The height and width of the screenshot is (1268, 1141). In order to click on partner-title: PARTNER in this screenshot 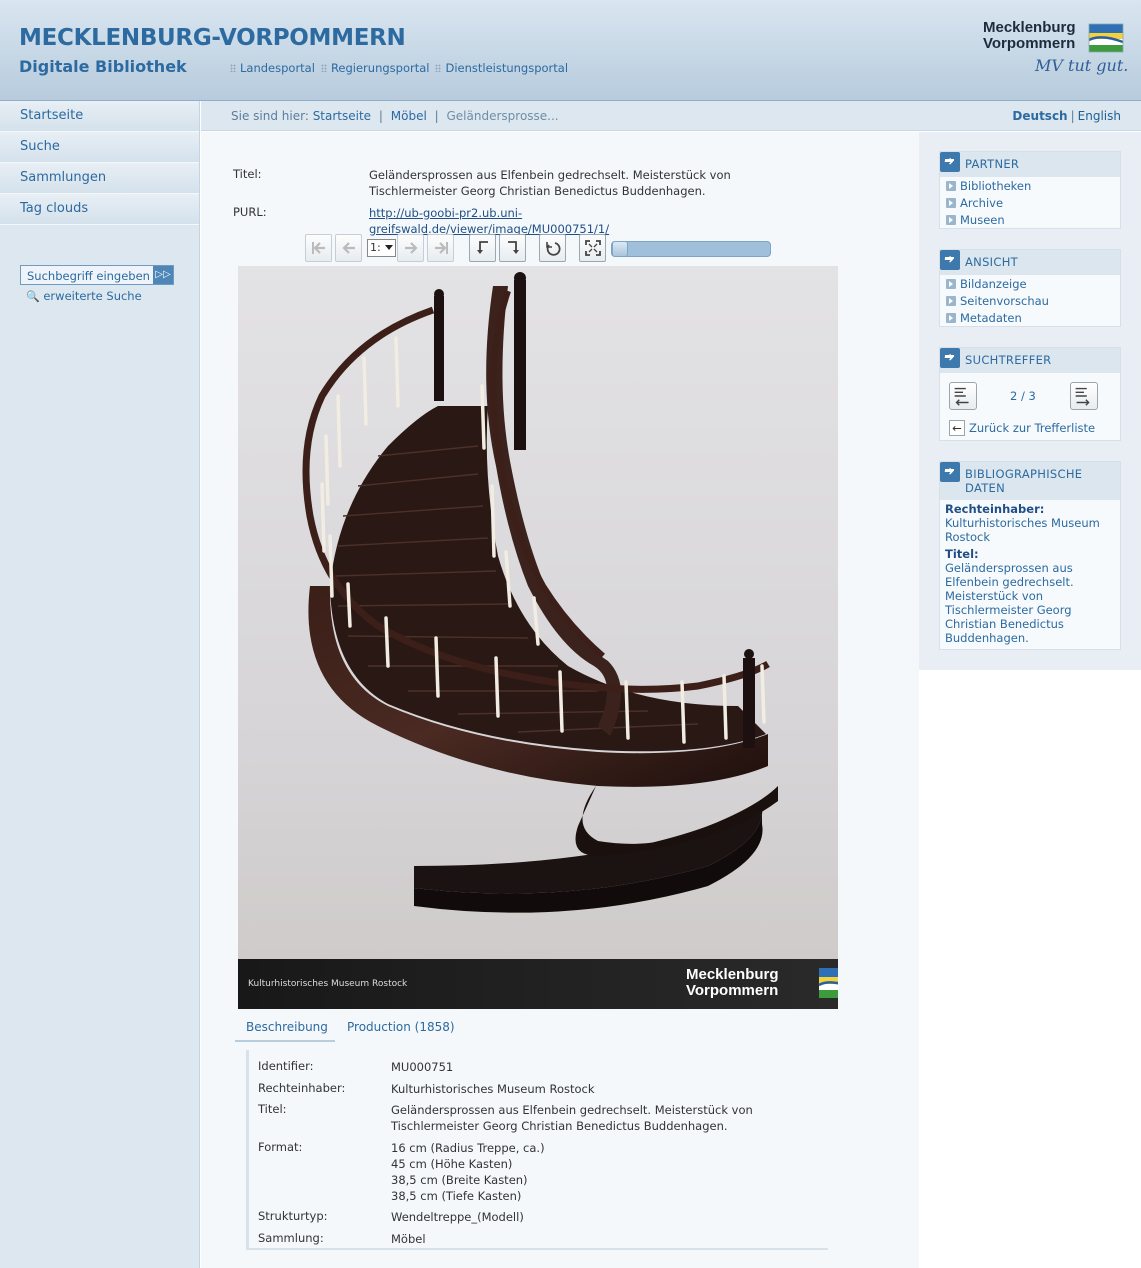, I will do `click(992, 164)`.